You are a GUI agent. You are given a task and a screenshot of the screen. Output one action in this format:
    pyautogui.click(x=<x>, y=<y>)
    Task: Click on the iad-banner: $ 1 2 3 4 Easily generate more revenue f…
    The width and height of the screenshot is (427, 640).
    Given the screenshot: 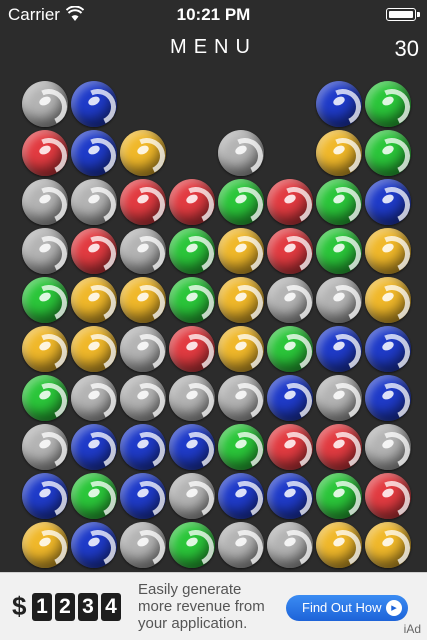 What is the action you would take?
    pyautogui.click(x=213, y=606)
    